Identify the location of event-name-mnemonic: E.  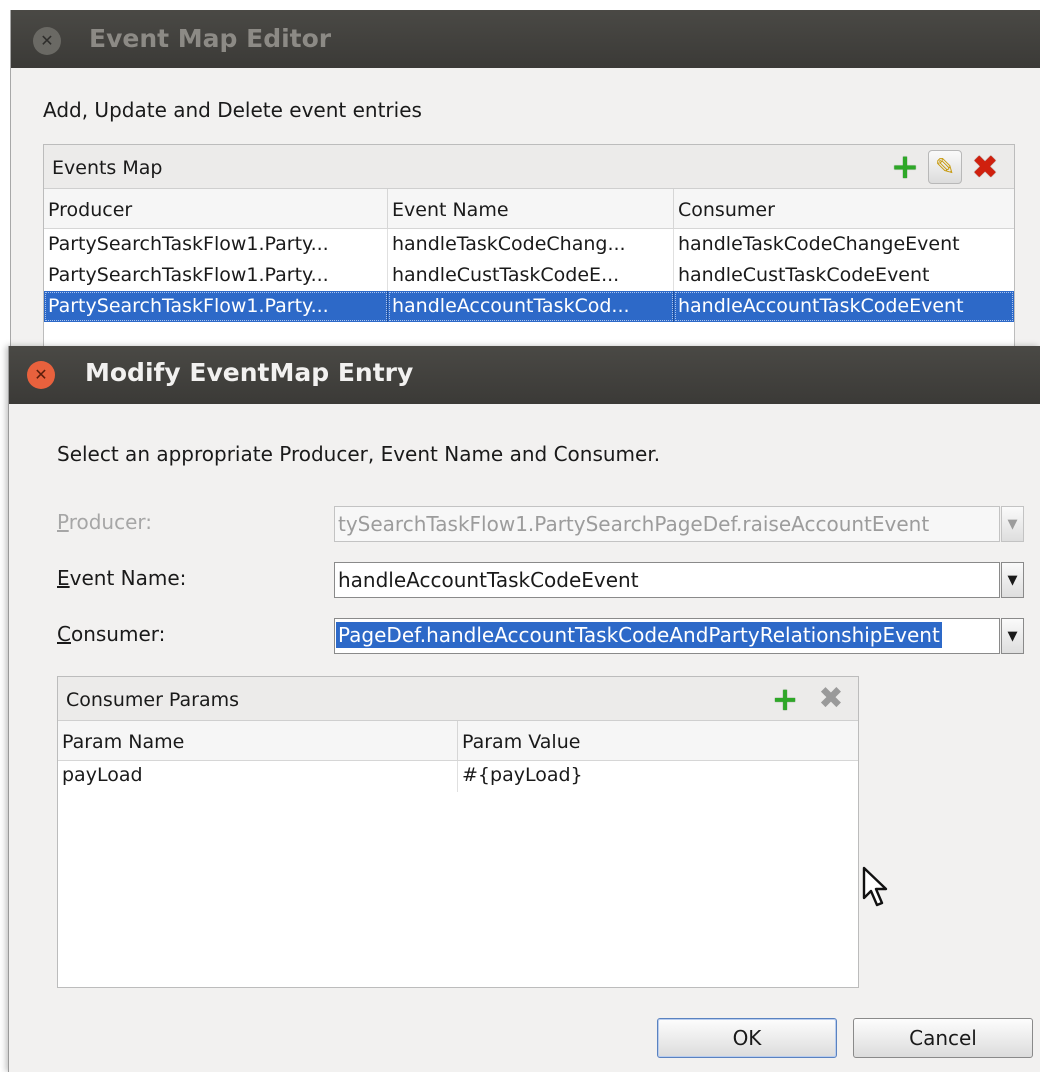
(63, 578).